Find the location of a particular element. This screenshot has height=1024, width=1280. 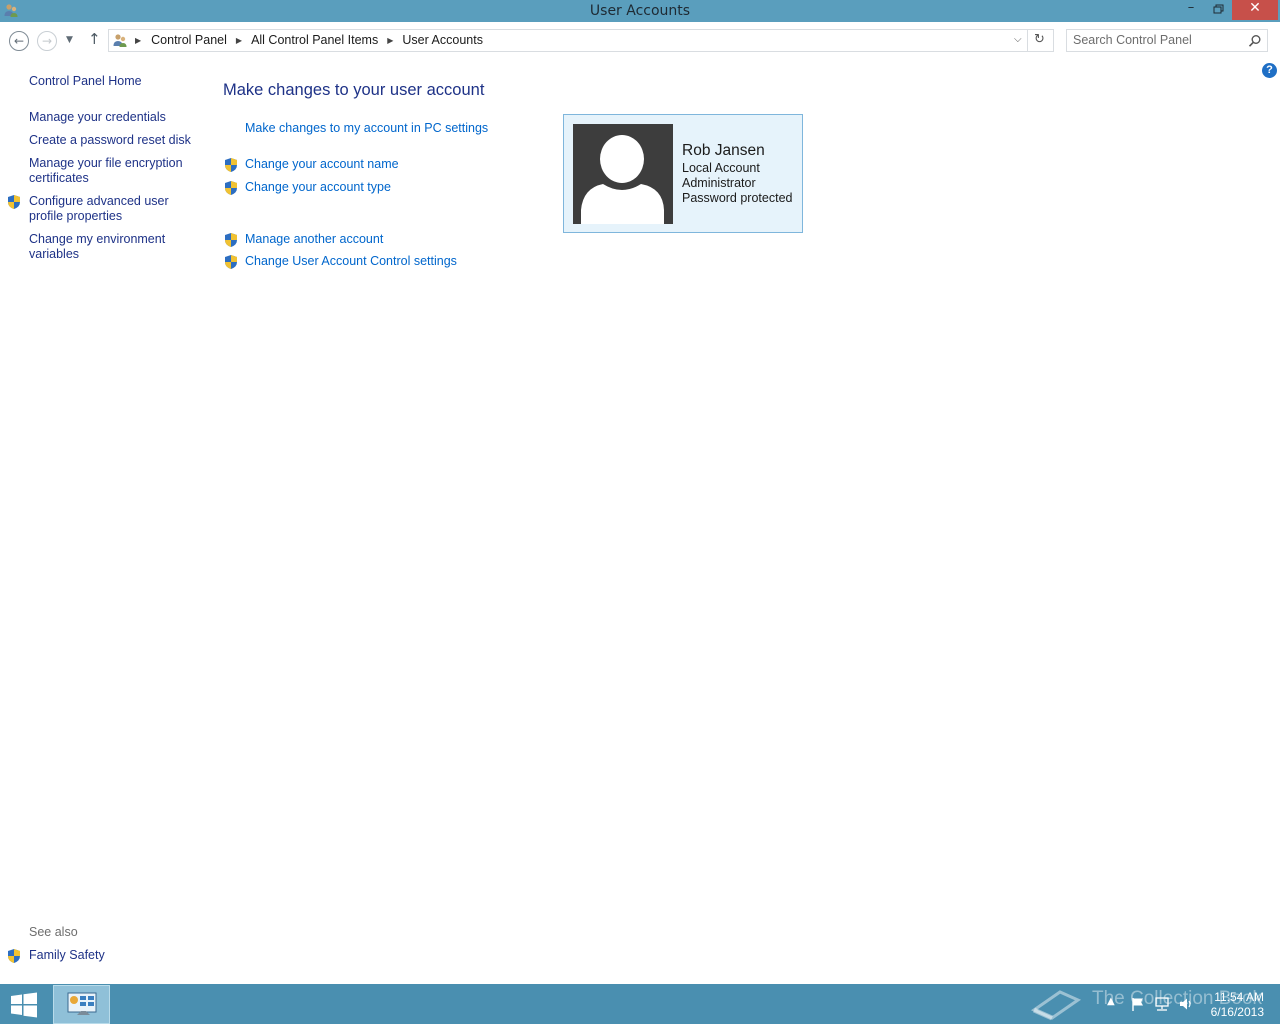

book-logo-icon is located at coordinates (1056, 1005).